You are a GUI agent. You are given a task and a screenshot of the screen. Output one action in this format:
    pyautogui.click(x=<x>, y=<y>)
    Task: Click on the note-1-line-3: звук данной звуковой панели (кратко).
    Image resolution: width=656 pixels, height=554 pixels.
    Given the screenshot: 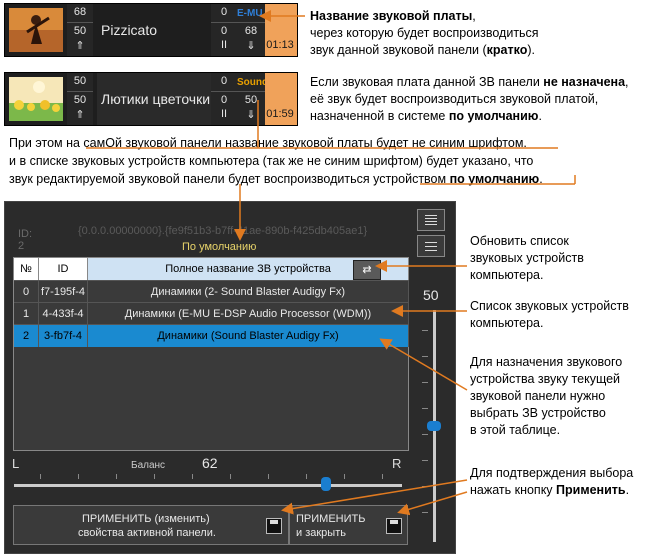 What is the action you would take?
    pyautogui.click(x=422, y=50)
    